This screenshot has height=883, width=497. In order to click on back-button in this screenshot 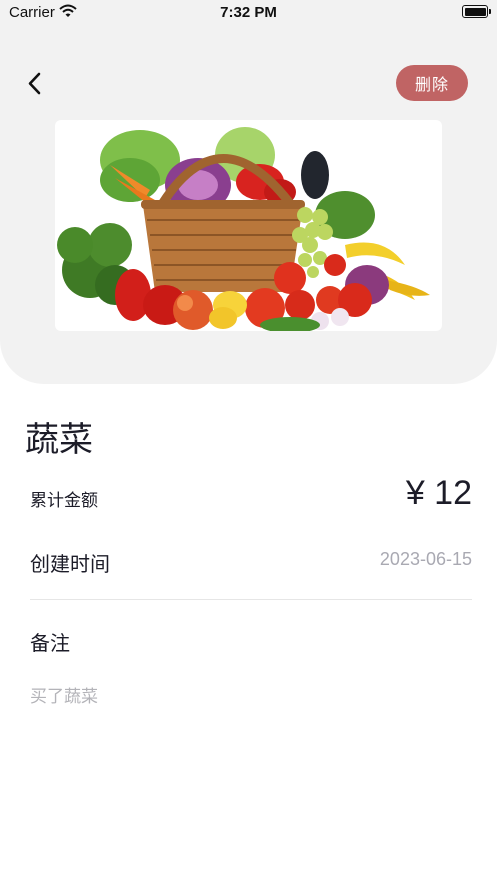, I will do `click(36, 84)`.